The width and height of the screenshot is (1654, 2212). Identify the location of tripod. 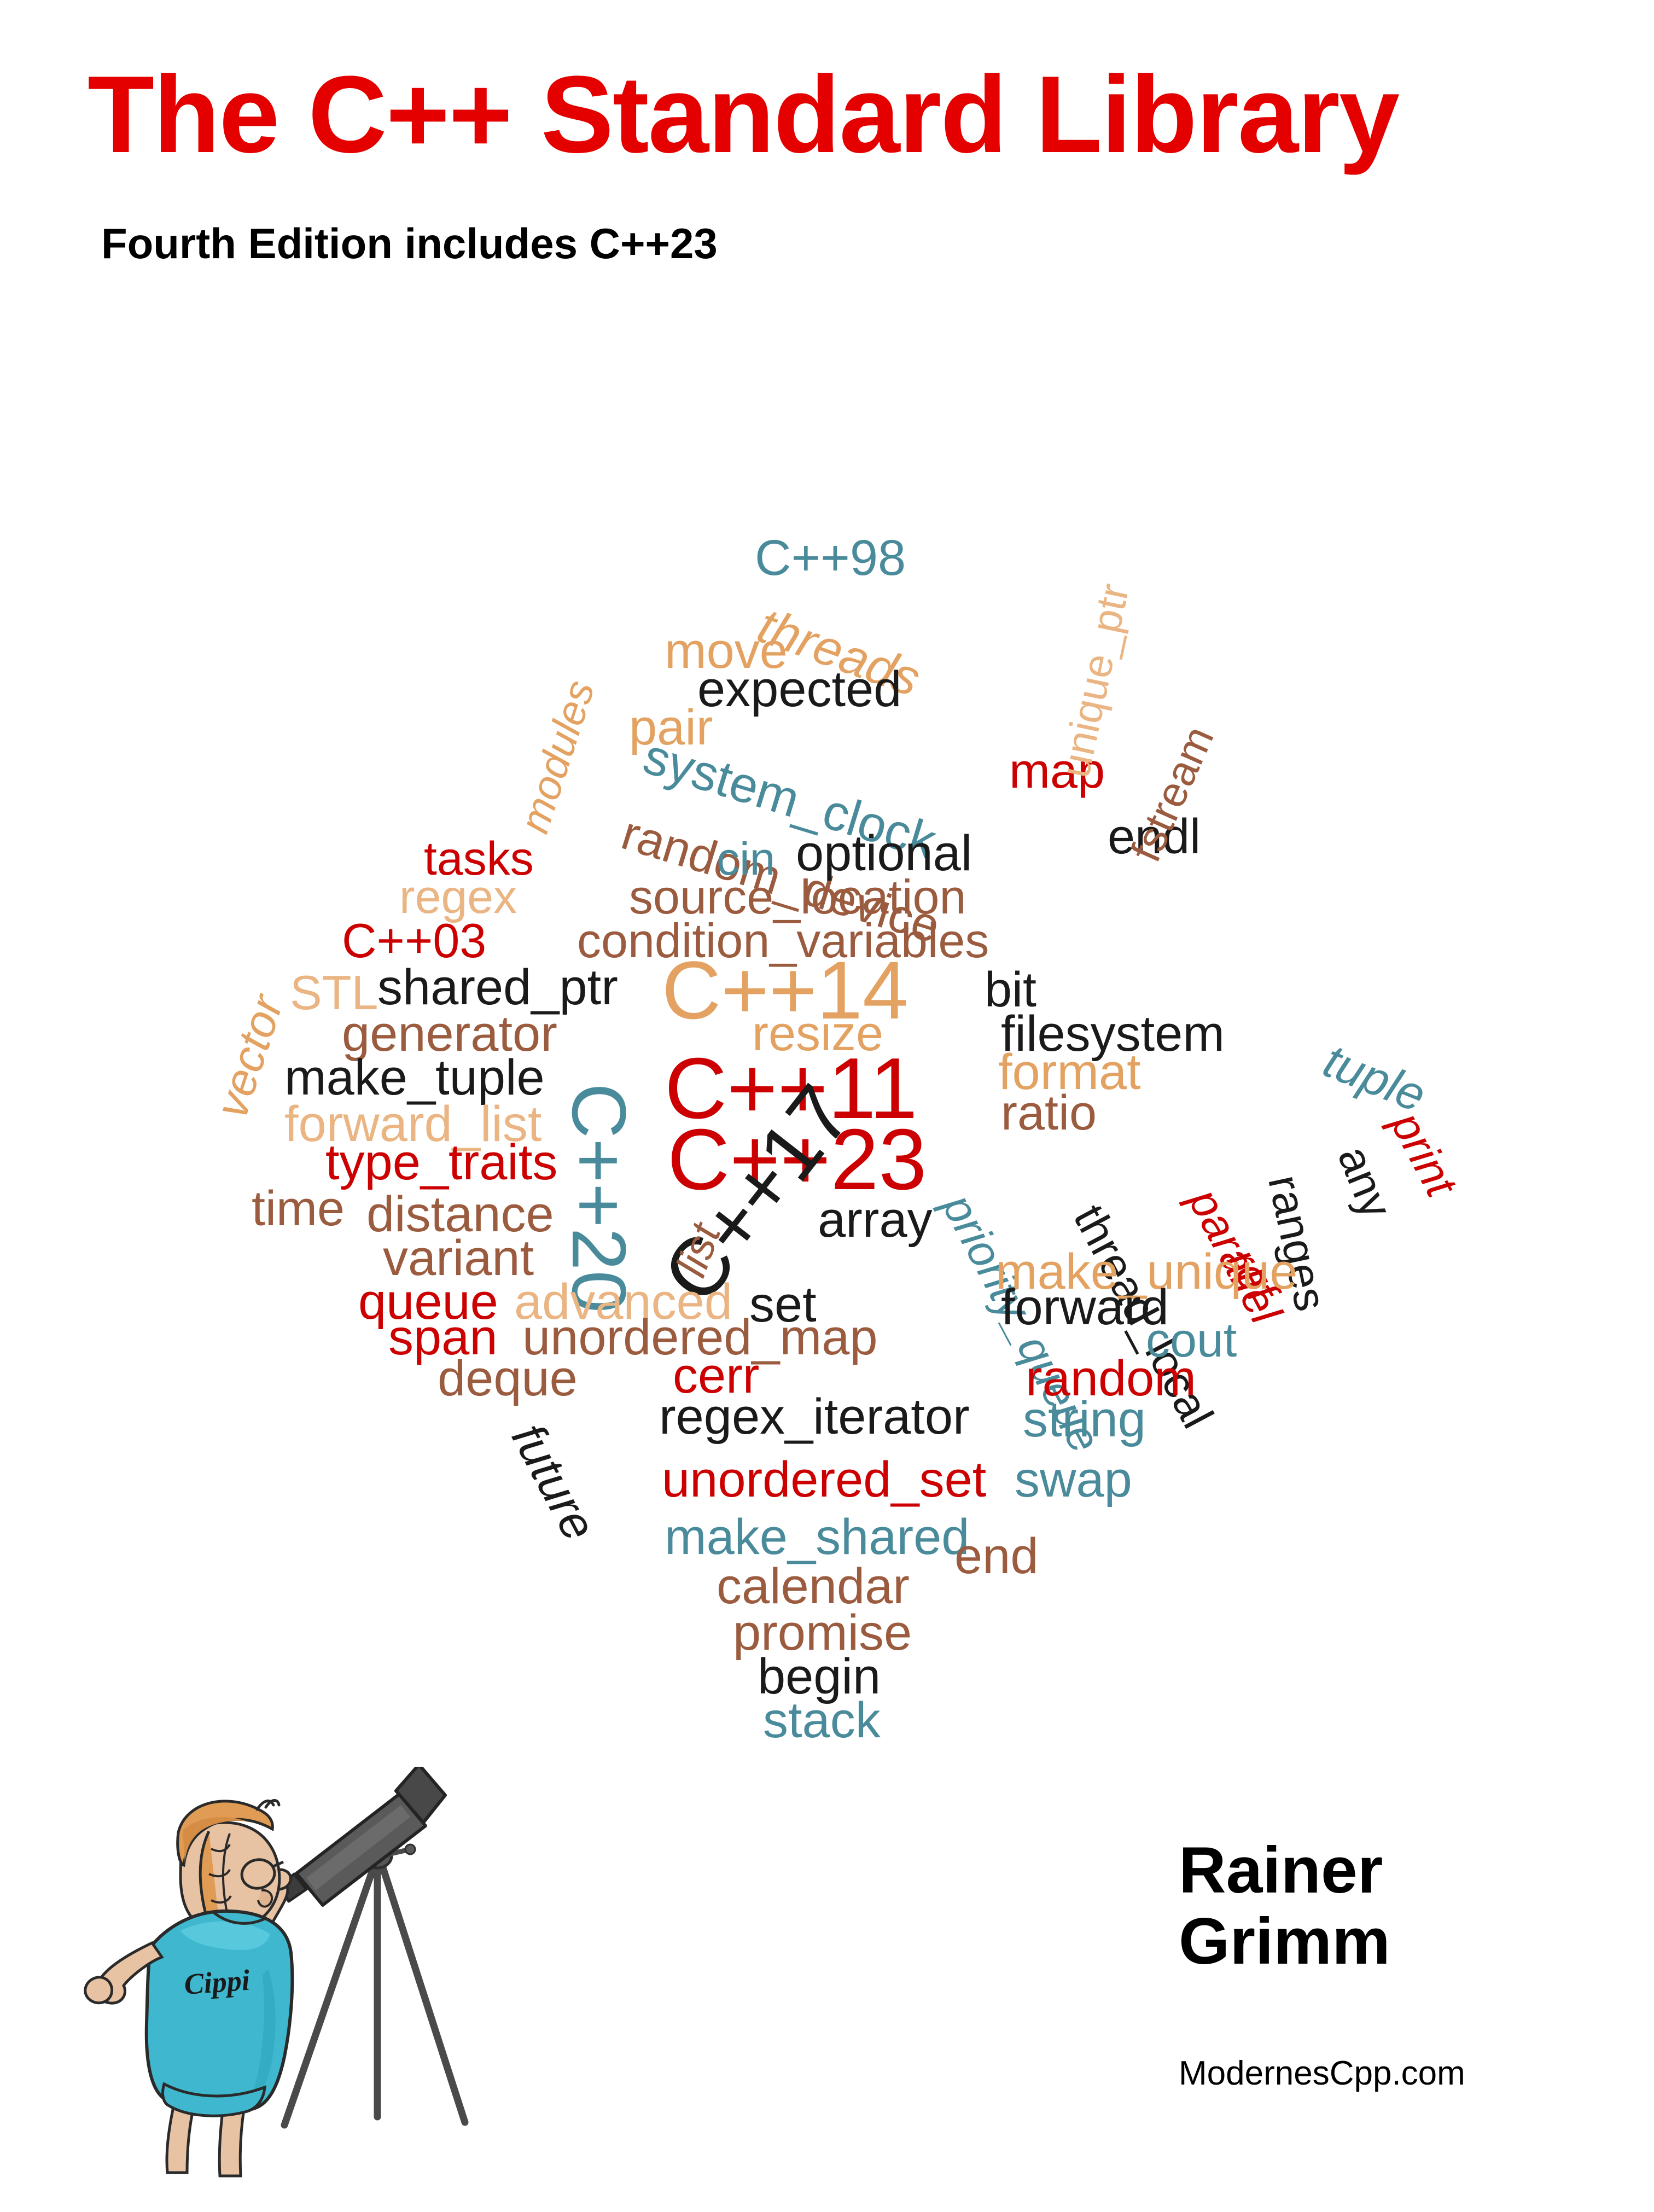
(375, 1994).